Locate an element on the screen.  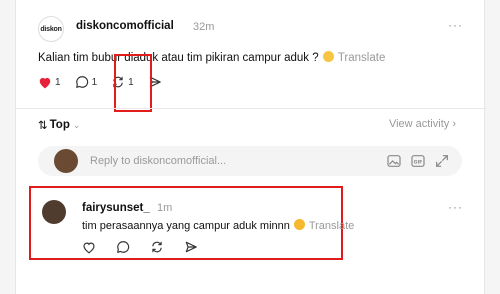
comment-username: fairysunset_ is located at coordinates (116, 208).